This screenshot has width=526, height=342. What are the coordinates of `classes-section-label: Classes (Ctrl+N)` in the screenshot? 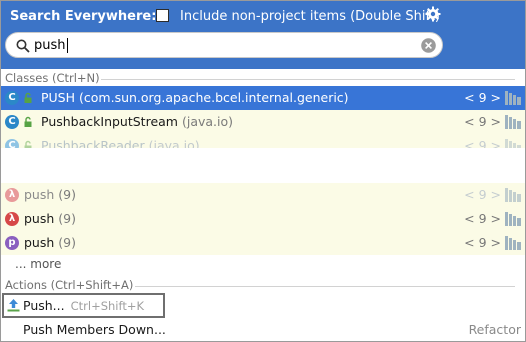 It's located at (52, 78).